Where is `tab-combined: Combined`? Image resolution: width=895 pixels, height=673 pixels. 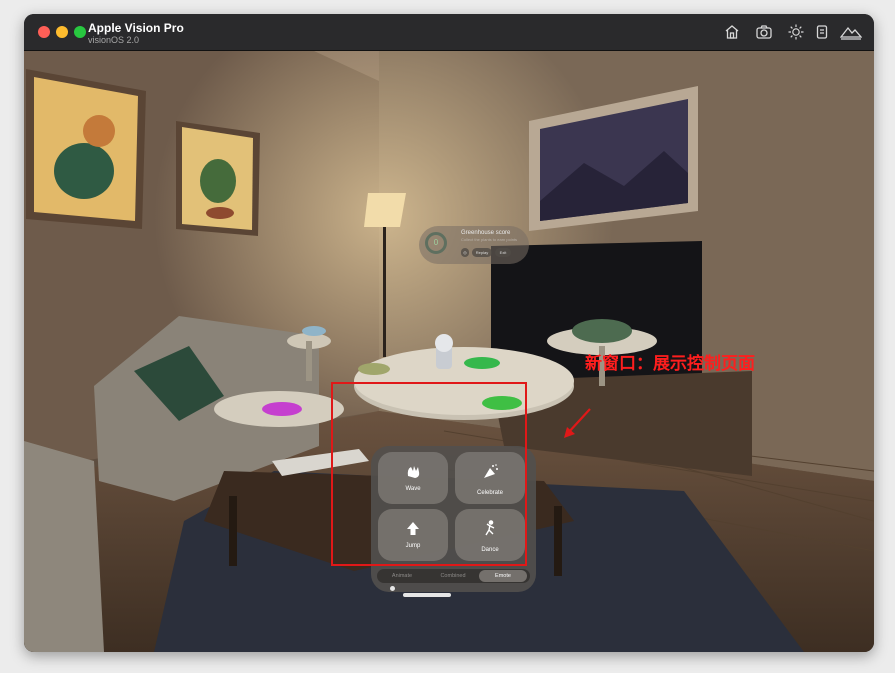 tab-combined: Combined is located at coordinates (453, 576).